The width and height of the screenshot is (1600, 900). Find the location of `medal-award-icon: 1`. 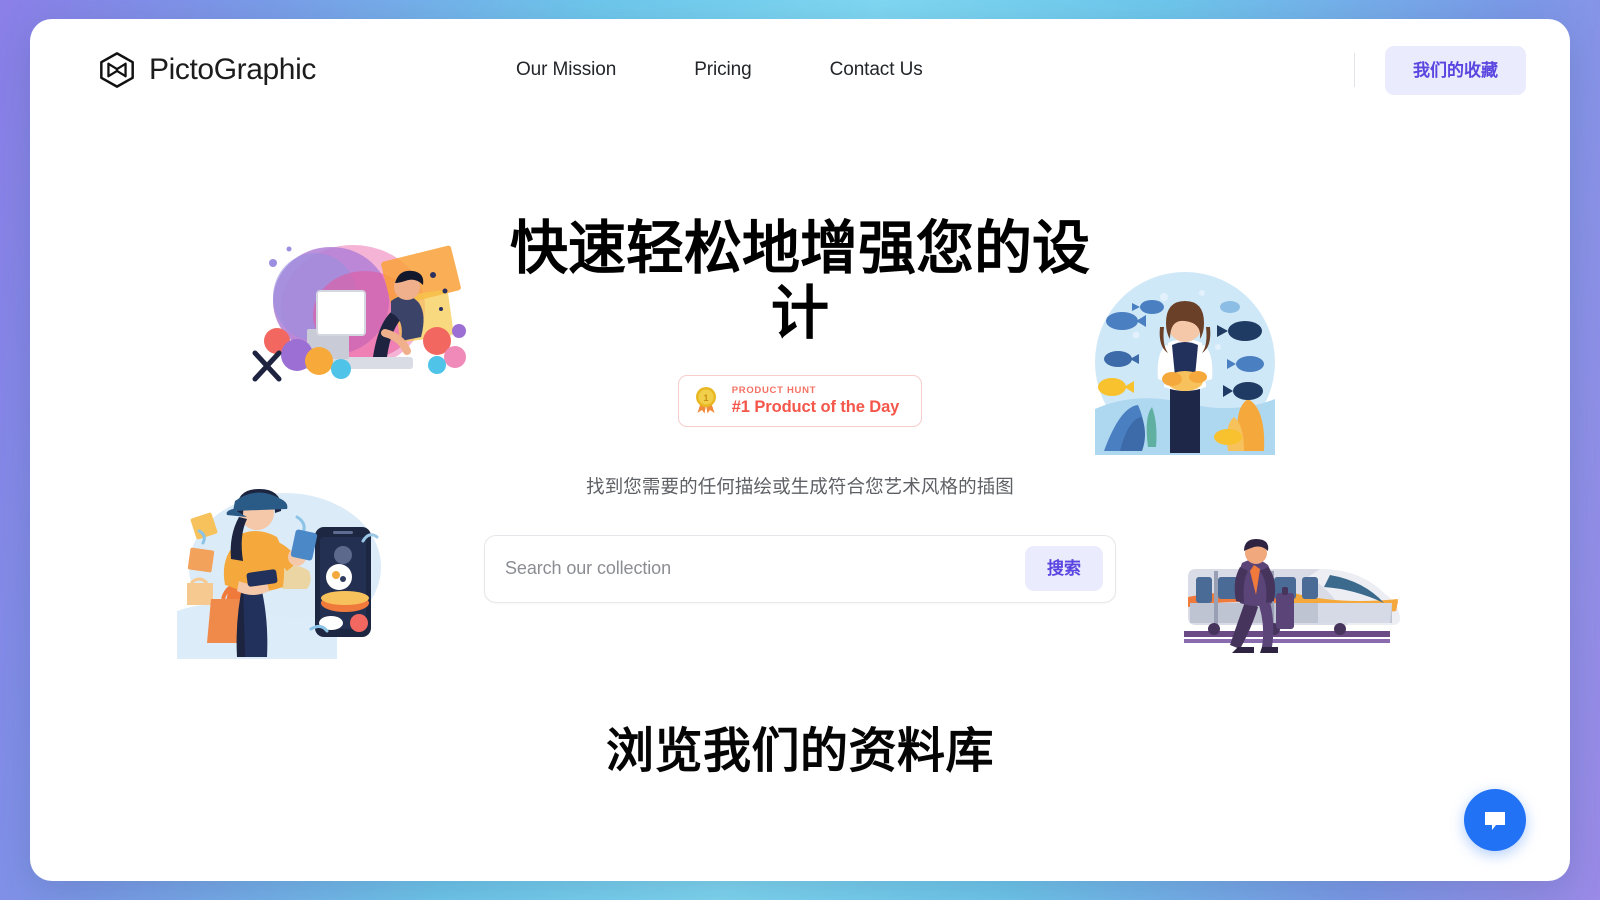

medal-award-icon: 1 is located at coordinates (705, 400).